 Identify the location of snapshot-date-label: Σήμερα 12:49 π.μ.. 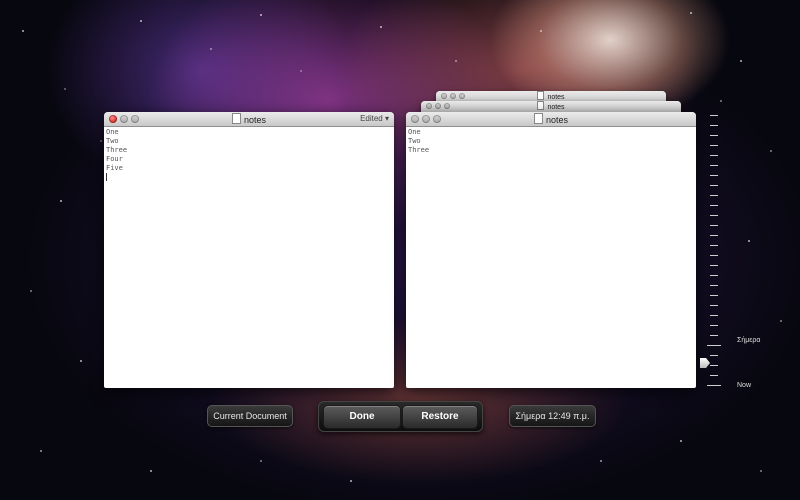
(552, 416).